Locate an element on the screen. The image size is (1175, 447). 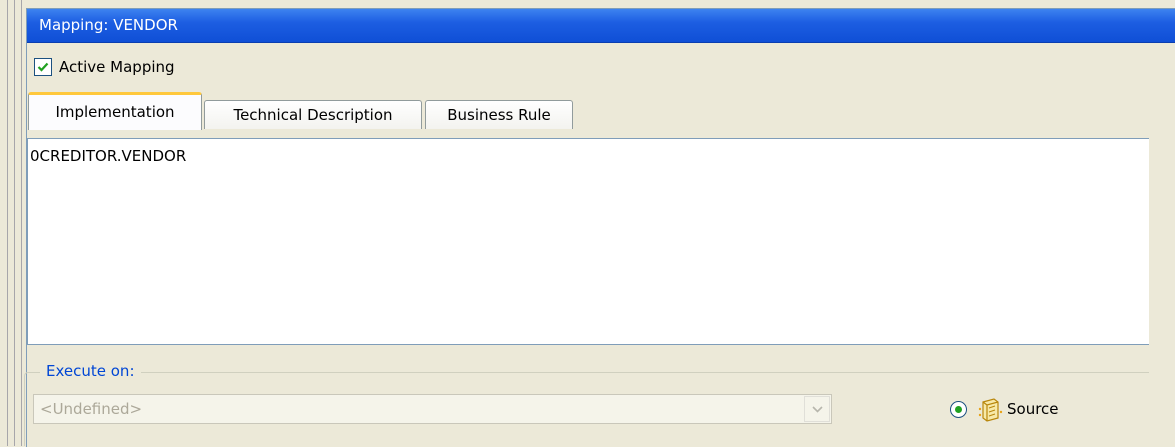
chevron-down-icon is located at coordinates (817, 409).